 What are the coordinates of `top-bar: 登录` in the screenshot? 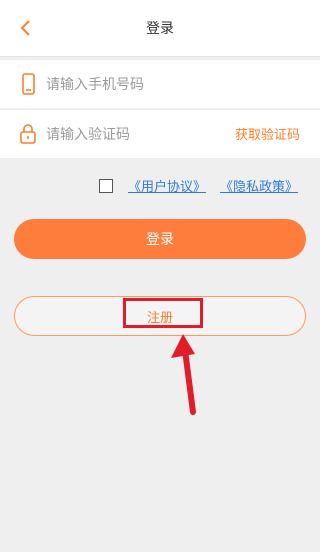 It's located at (160, 28).